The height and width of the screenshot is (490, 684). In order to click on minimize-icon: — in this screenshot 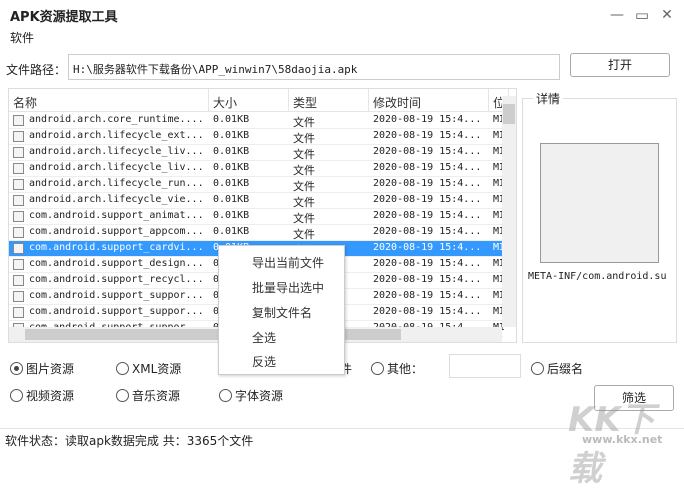, I will do `click(617, 15)`.